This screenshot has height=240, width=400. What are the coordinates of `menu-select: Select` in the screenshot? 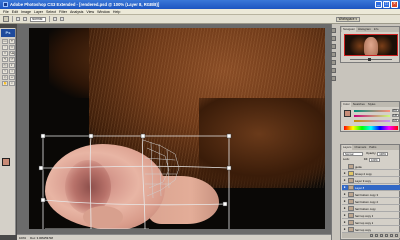 It's located at (51, 12).